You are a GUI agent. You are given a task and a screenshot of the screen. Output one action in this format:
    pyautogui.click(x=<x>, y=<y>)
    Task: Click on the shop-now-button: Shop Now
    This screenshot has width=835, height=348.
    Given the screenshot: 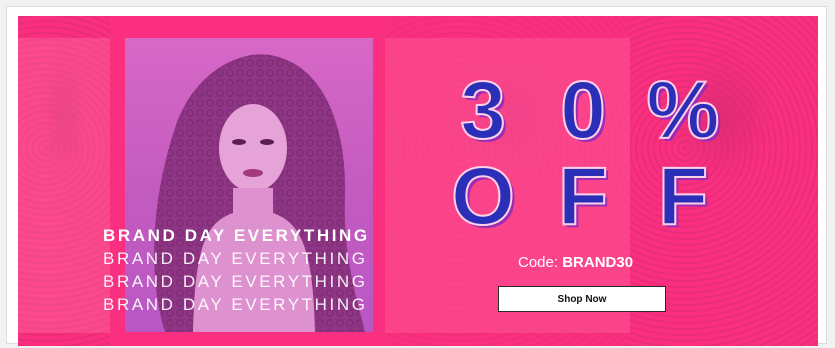 What is the action you would take?
    pyautogui.click(x=582, y=299)
    